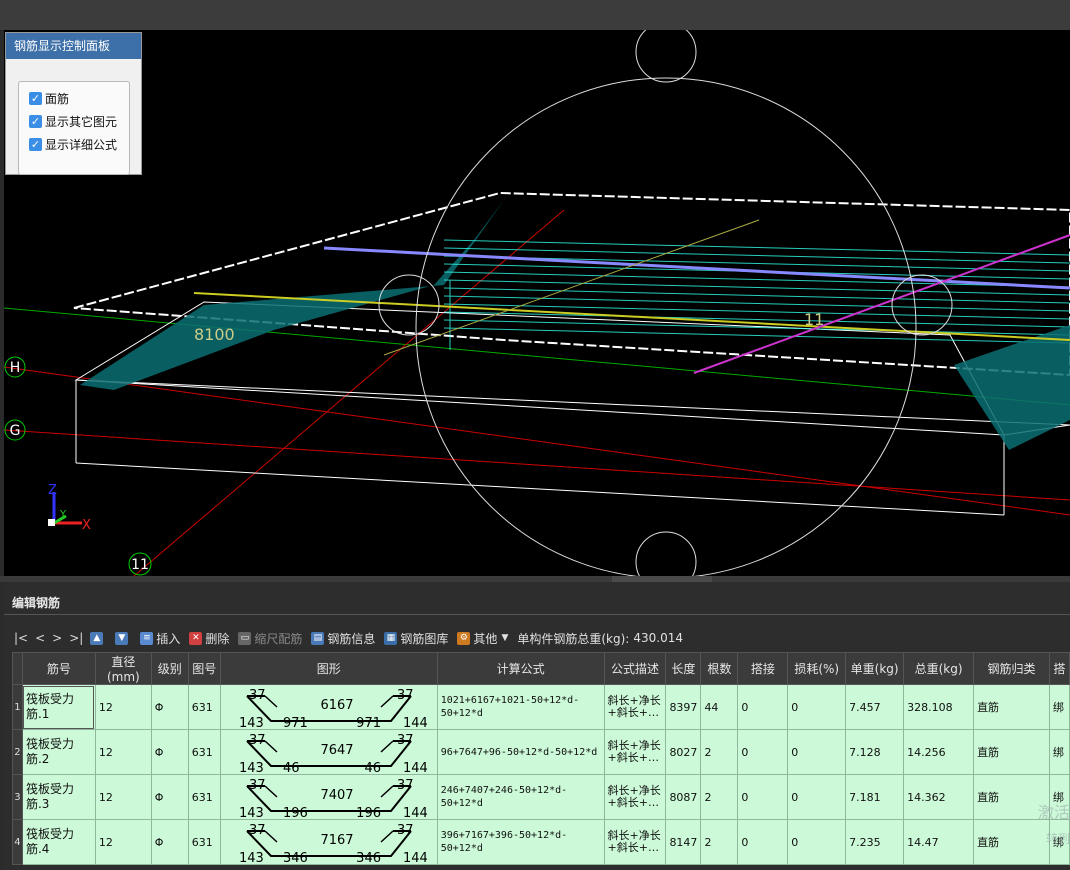 This screenshot has height=870, width=1070. Describe the element at coordinates (939, 707) in the screenshot. I see `total-weight-cell: 328.108` at that location.